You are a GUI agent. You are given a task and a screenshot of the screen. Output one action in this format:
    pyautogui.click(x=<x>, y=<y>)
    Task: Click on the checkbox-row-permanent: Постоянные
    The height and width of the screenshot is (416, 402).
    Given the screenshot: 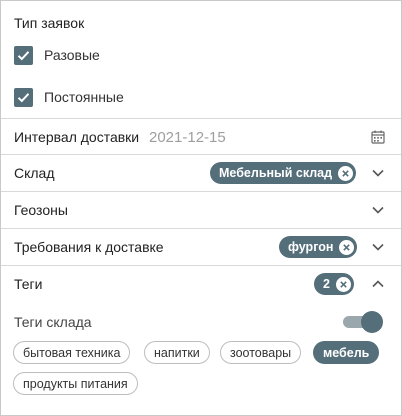 What is the action you would take?
    pyautogui.click(x=69, y=97)
    